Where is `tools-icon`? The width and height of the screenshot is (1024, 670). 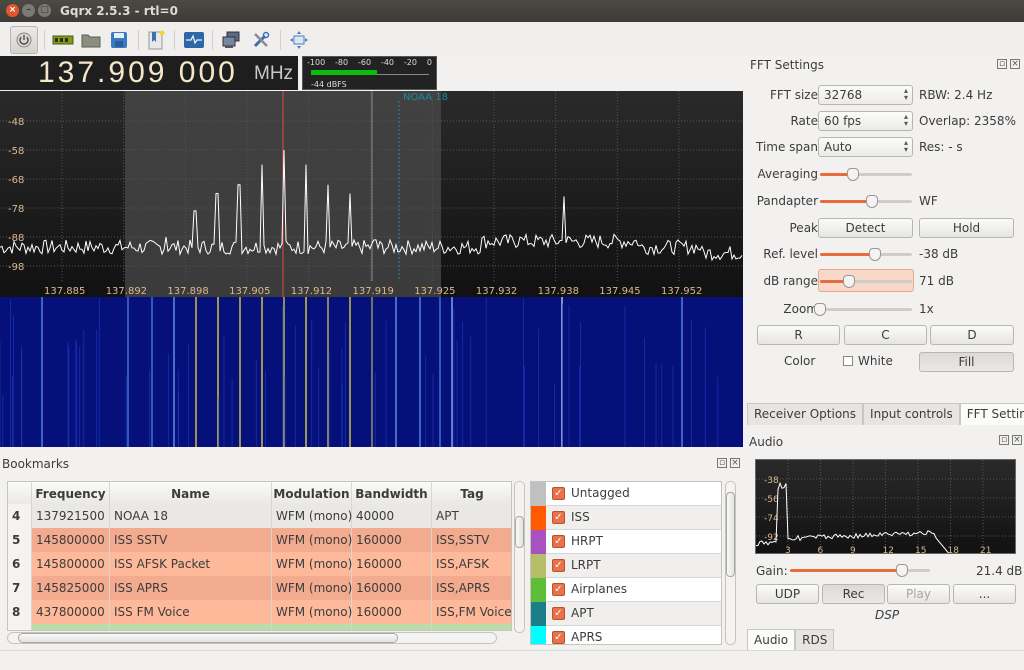
tools-icon is located at coordinates (261, 39).